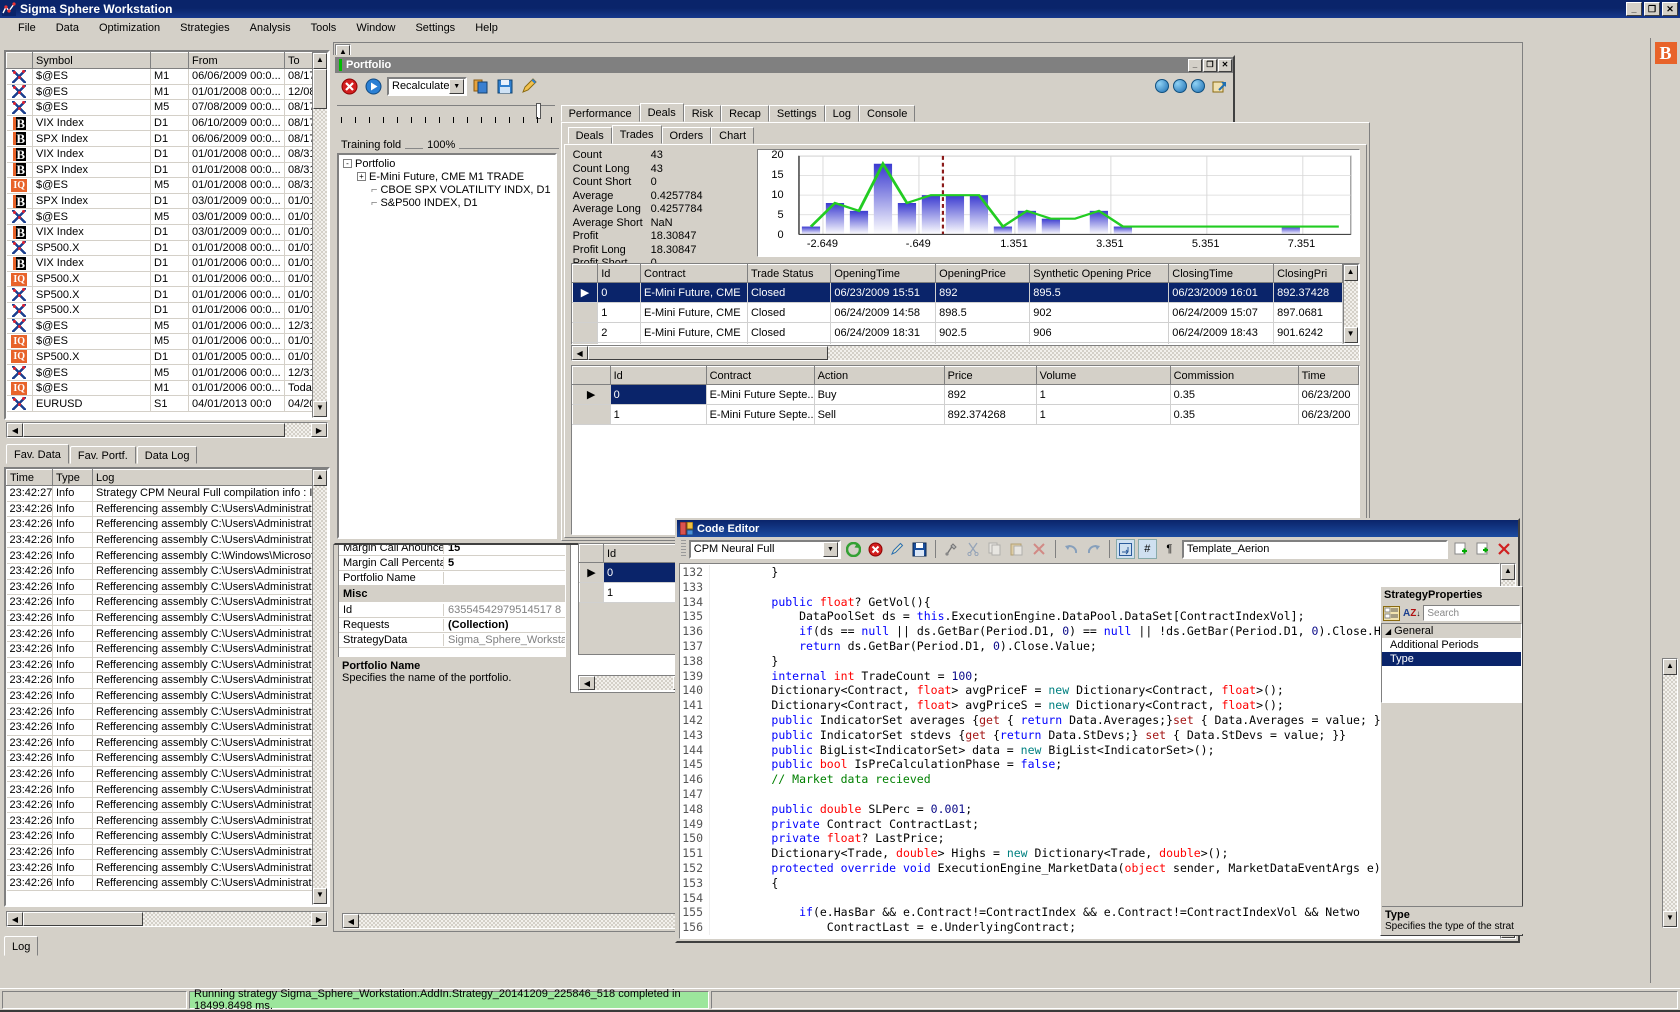  What do you see at coordinates (29, 477) in the screenshot?
I see `col-time: Time` at bounding box center [29, 477].